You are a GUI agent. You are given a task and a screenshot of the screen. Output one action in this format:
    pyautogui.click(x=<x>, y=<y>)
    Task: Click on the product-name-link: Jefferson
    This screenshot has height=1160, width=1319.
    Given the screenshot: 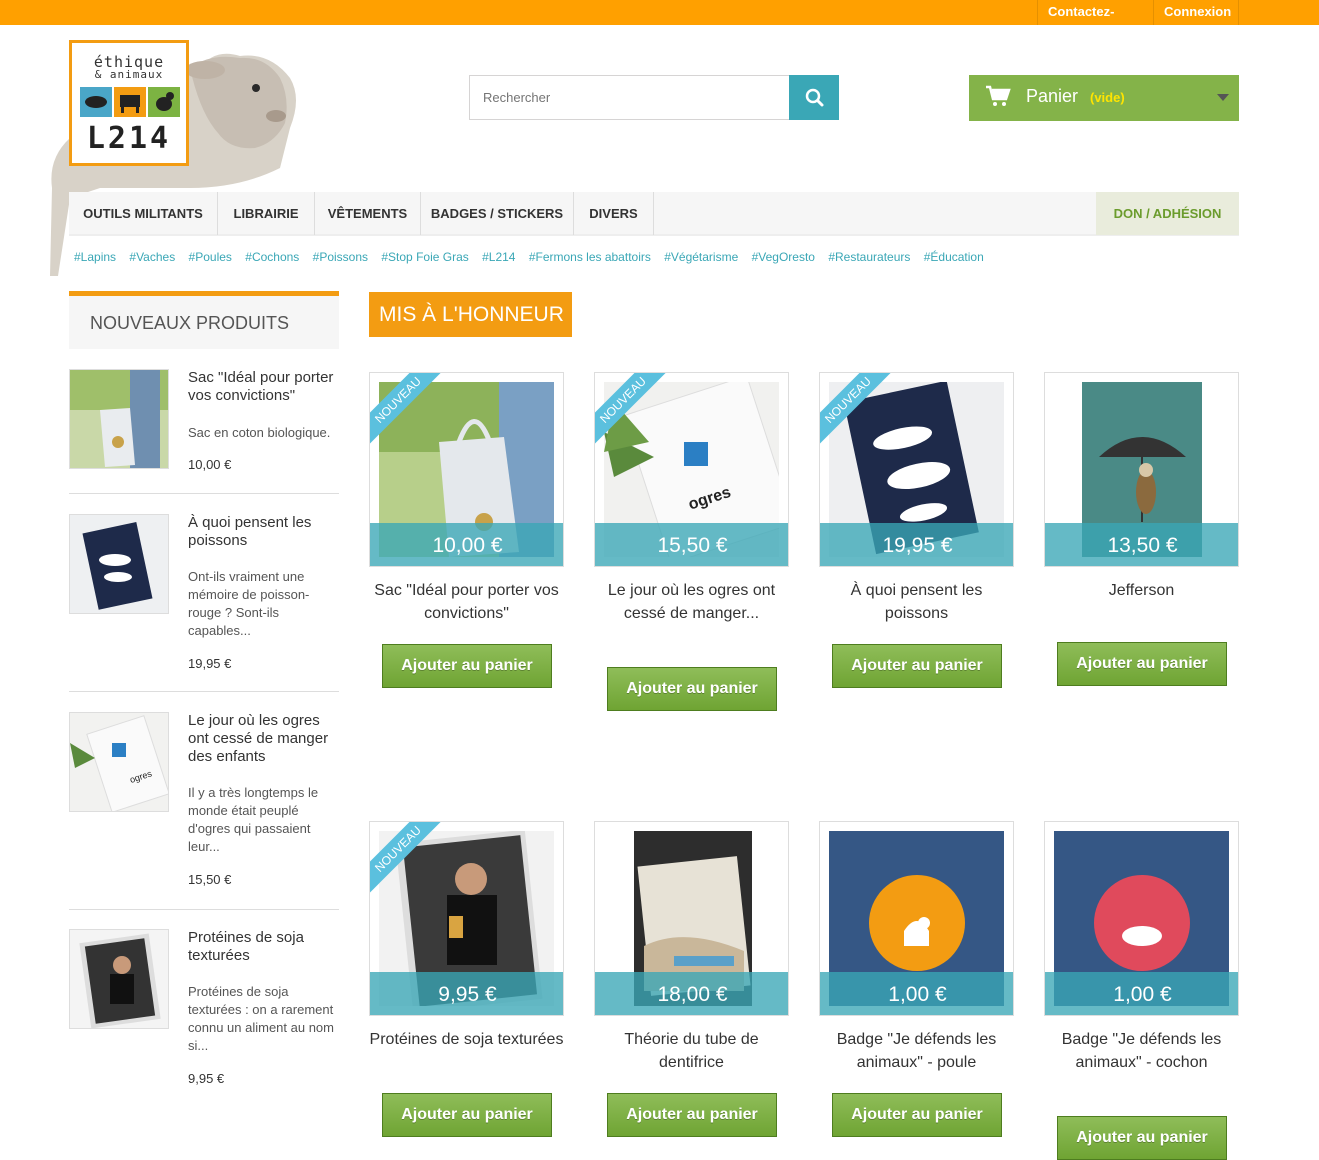 What is the action you would take?
    pyautogui.click(x=1141, y=590)
    